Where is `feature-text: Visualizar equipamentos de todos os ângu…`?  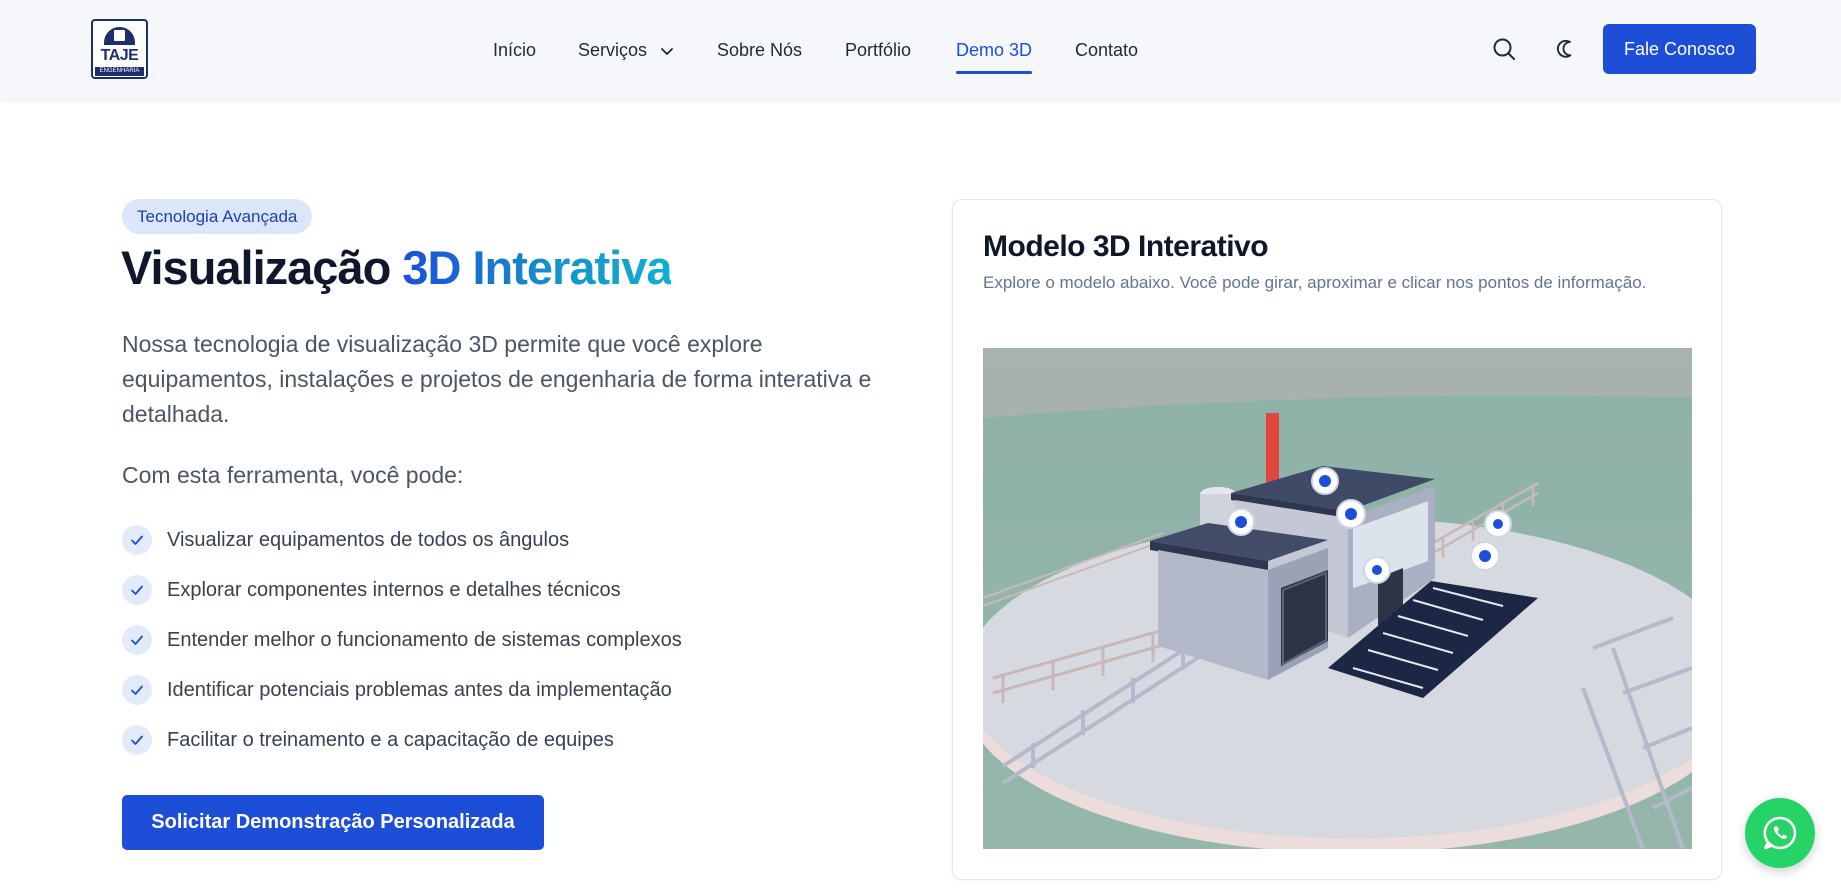
feature-text: Visualizar equipamentos de todos os ângu… is located at coordinates (368, 539).